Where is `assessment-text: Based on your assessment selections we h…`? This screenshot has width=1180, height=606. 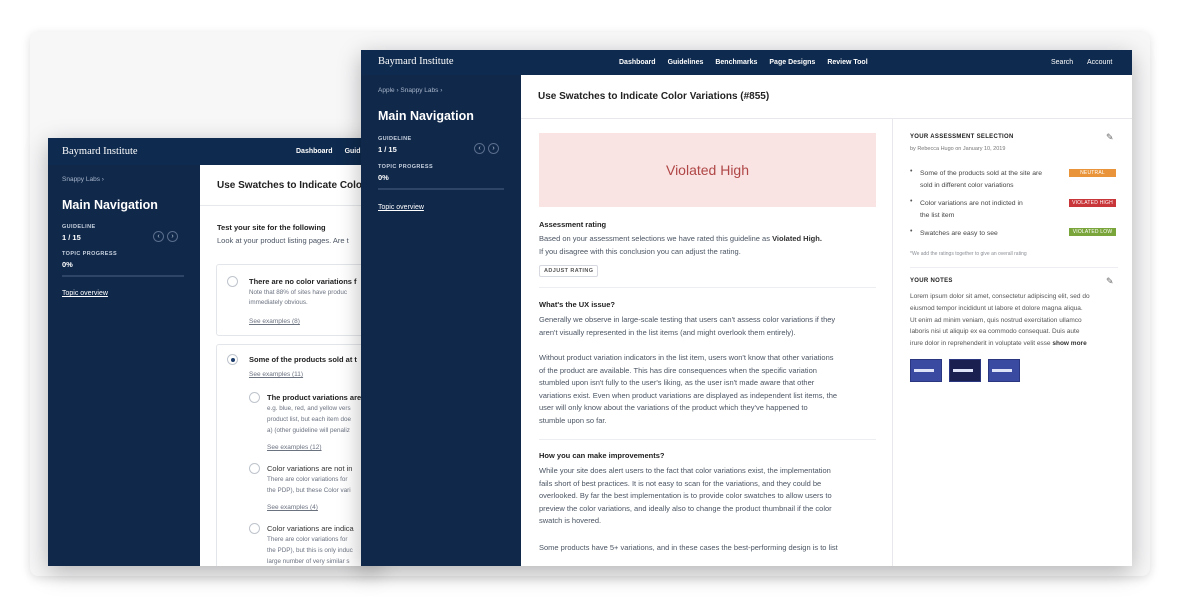 assessment-text: Based on your assessment selections we h… is located at coordinates (680, 239).